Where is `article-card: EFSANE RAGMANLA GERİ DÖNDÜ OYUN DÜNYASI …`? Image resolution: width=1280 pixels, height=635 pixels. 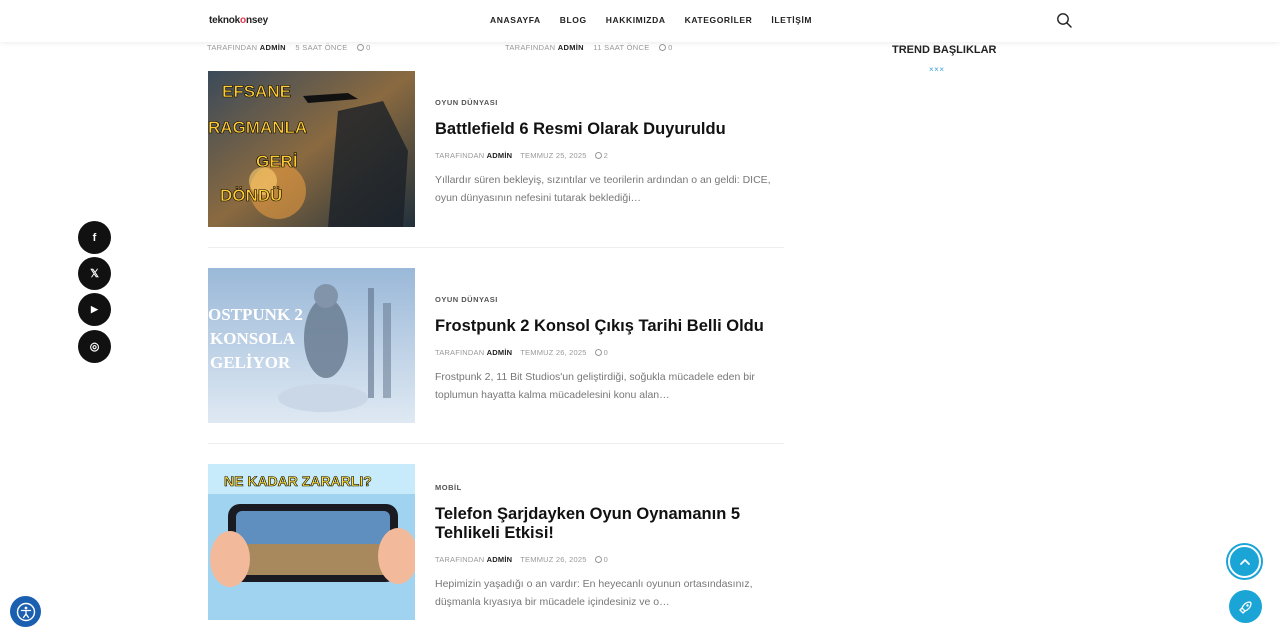 article-card: EFSANE RAGMANLA GERİ DÖNDÜ OYUN DÜNYASI … is located at coordinates (496, 149).